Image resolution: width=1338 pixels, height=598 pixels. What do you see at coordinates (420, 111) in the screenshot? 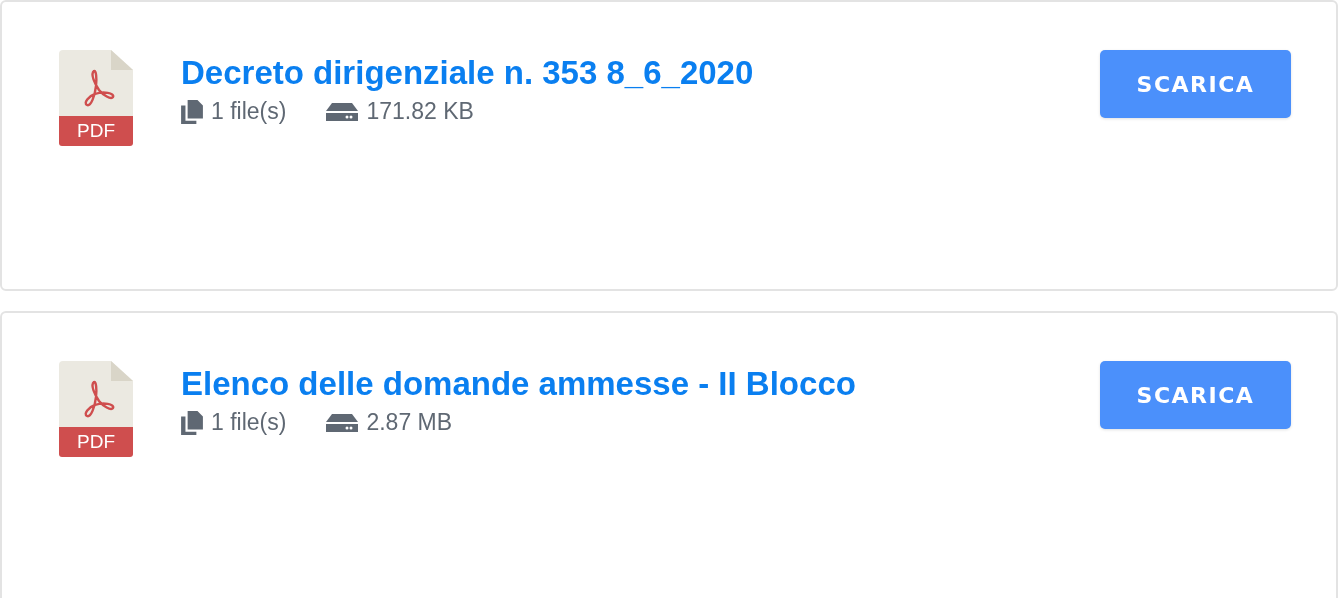
I see `file-size: 171.82 KB` at bounding box center [420, 111].